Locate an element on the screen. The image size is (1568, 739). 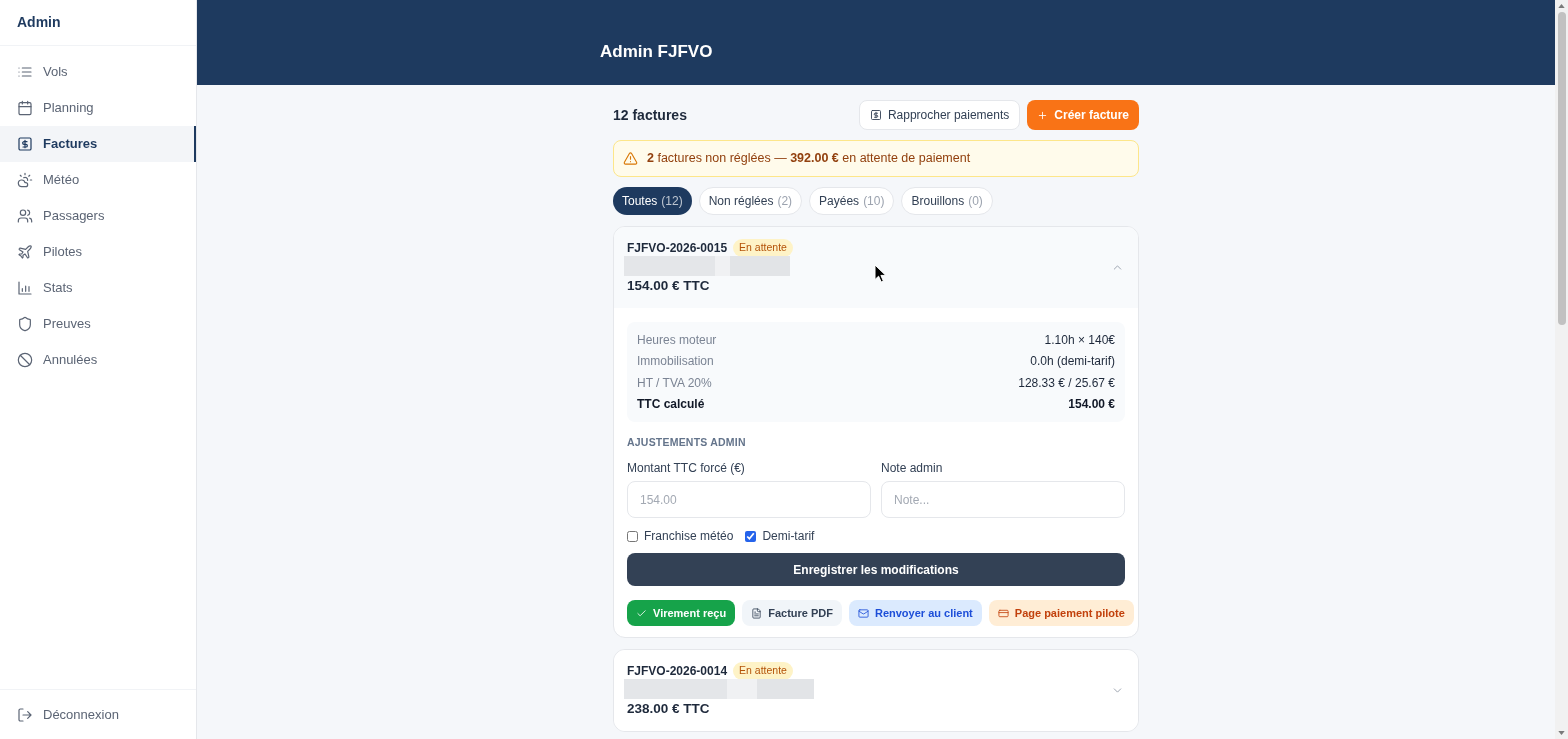
sidebar-item: Factures is located at coordinates (98, 144).